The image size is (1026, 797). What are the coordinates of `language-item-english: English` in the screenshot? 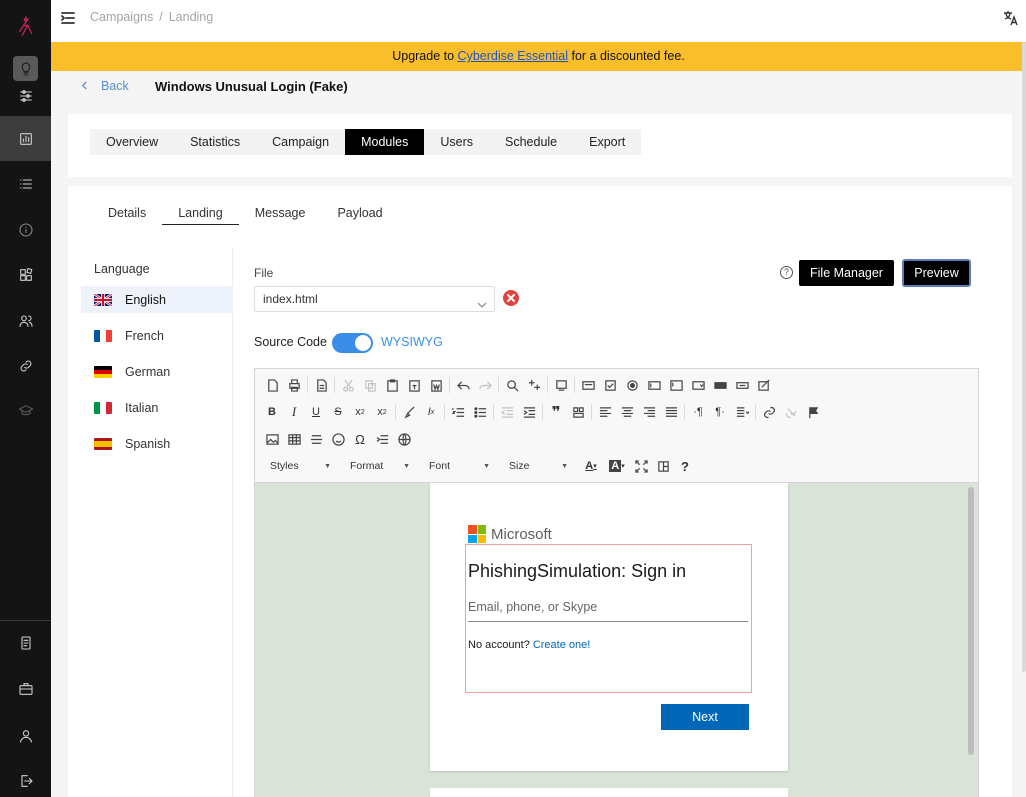 It's located at (157, 299).